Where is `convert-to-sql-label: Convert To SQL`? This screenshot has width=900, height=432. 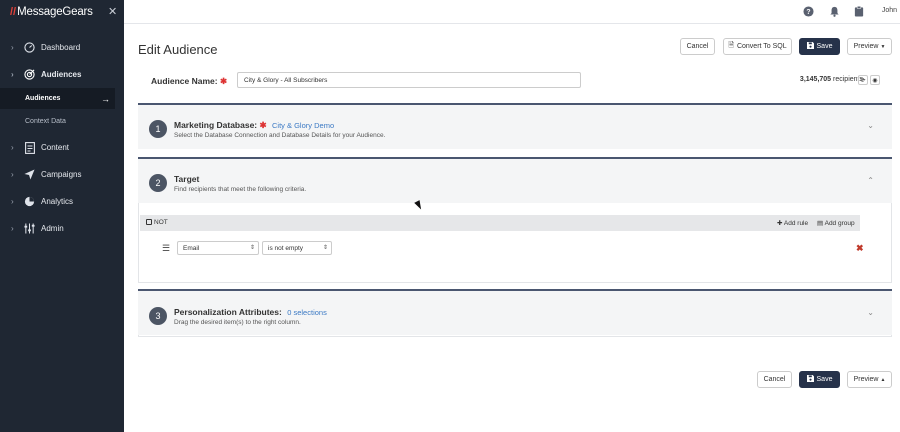 convert-to-sql-label: Convert To SQL is located at coordinates (761, 46).